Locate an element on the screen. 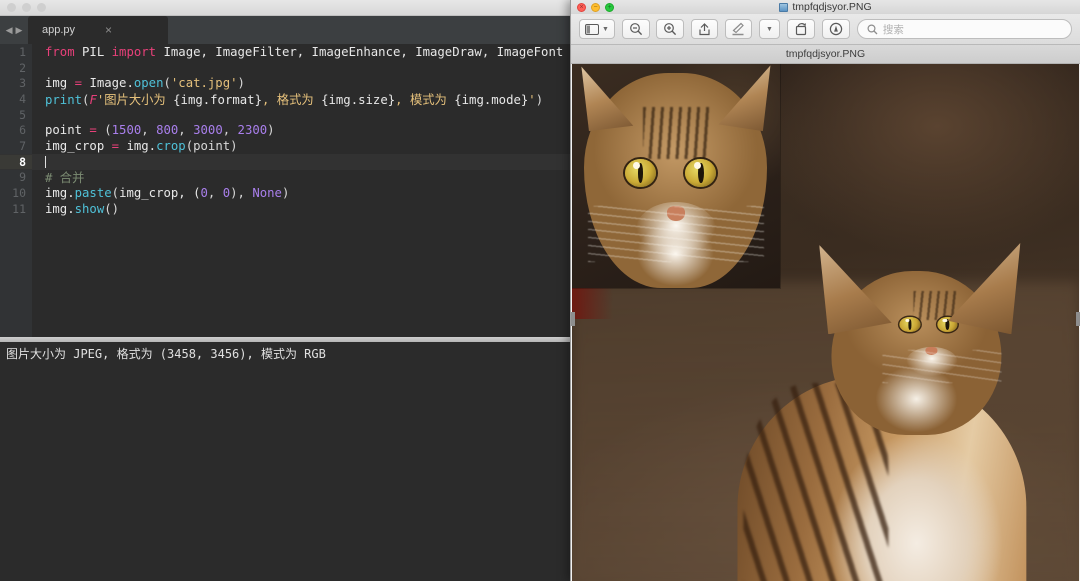 Image resolution: width=1080 pixels, height=581 pixels. editor-nav-arrows: ◀ ▶ is located at coordinates (14, 30).